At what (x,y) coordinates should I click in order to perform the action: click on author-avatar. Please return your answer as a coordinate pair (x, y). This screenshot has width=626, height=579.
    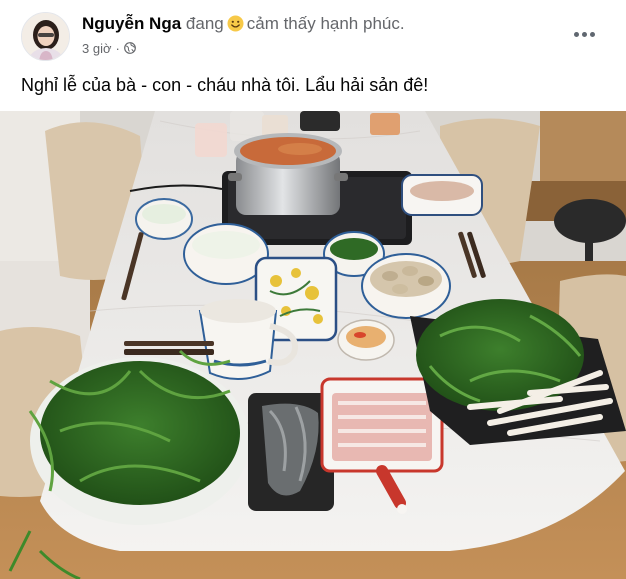
    Looking at the image, I should click on (45, 36).